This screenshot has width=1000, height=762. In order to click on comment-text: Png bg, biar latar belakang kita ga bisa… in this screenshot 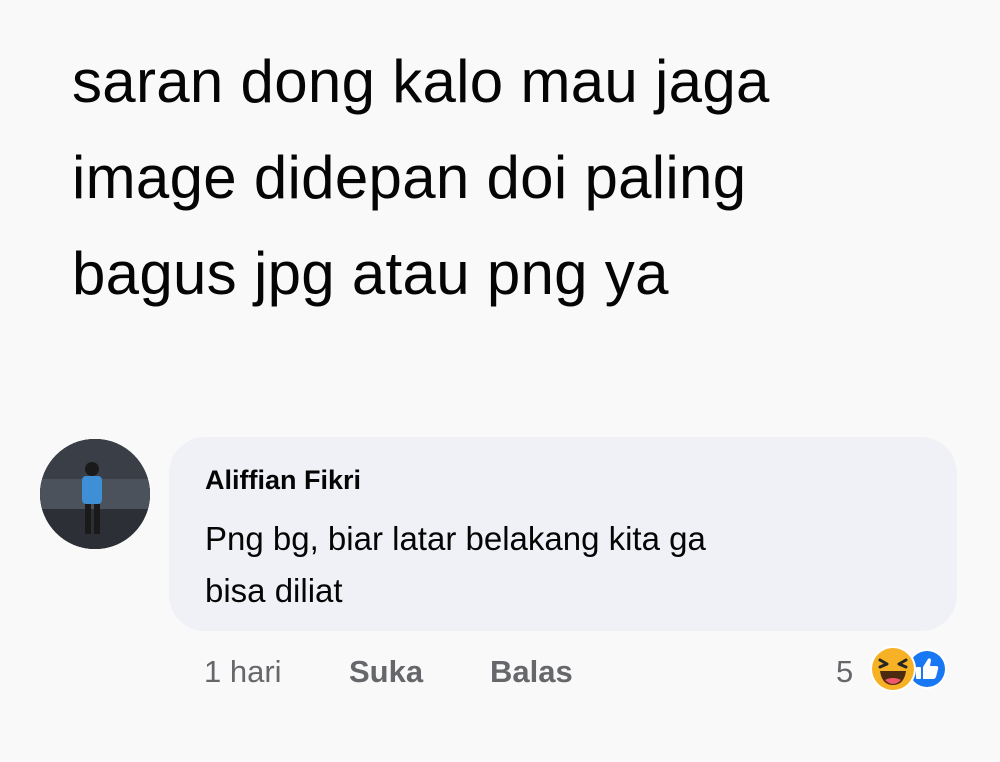, I will do `click(555, 565)`.